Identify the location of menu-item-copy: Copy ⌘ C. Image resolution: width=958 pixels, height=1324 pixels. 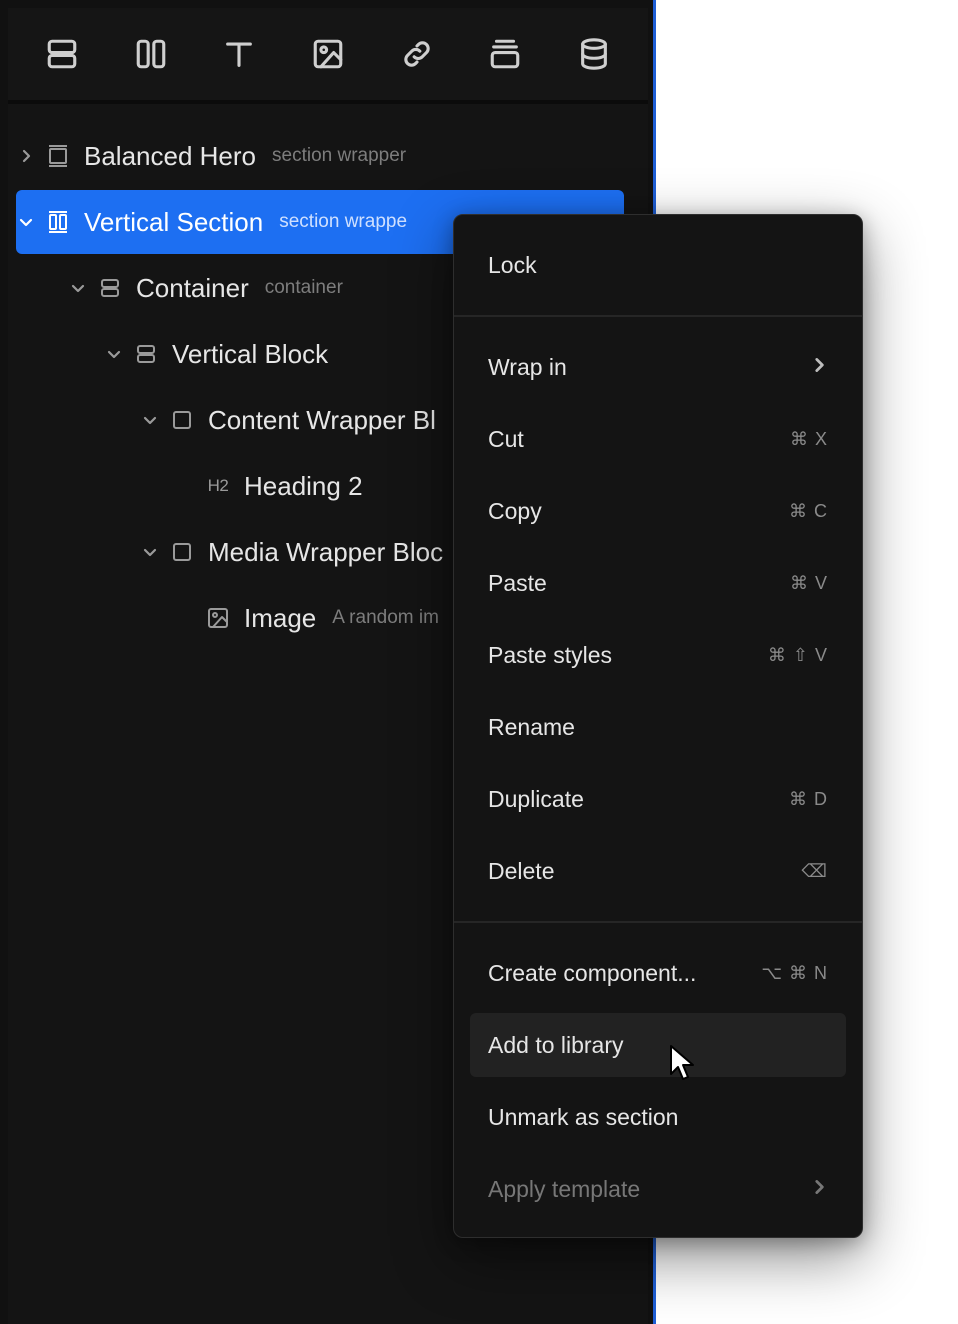
(658, 511).